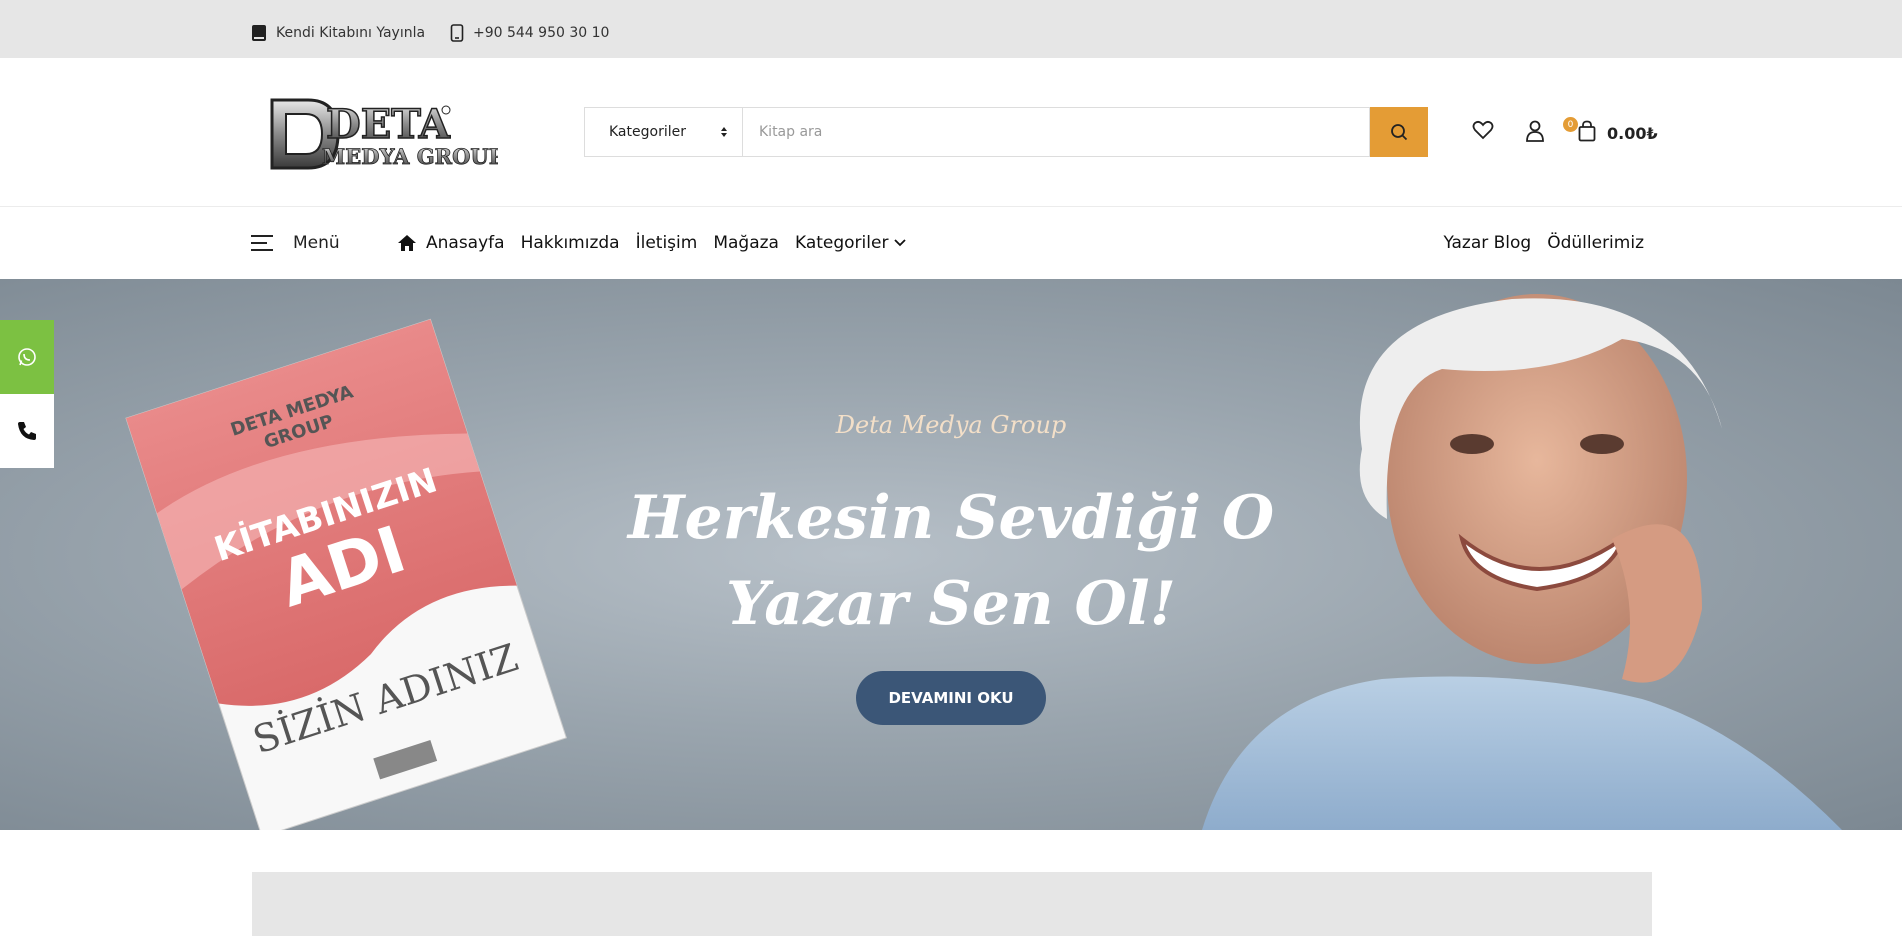 The image size is (1902, 936). Describe the element at coordinates (1570, 124) in the screenshot. I see `cart-count-badge: 0` at that location.